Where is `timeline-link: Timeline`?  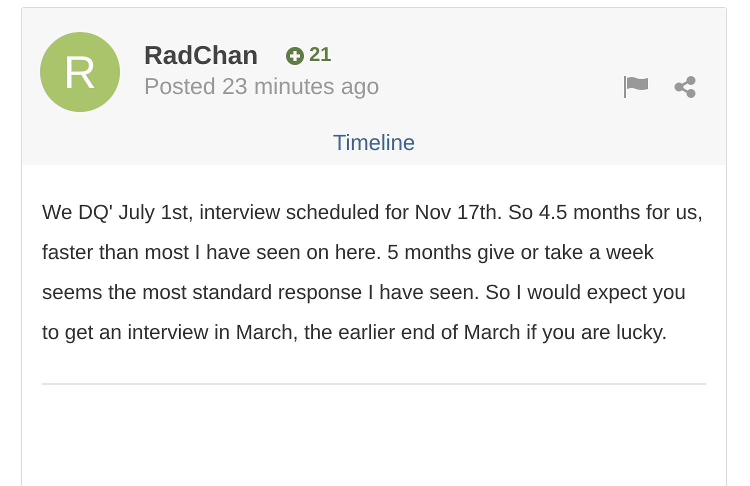 timeline-link: Timeline is located at coordinates (374, 142).